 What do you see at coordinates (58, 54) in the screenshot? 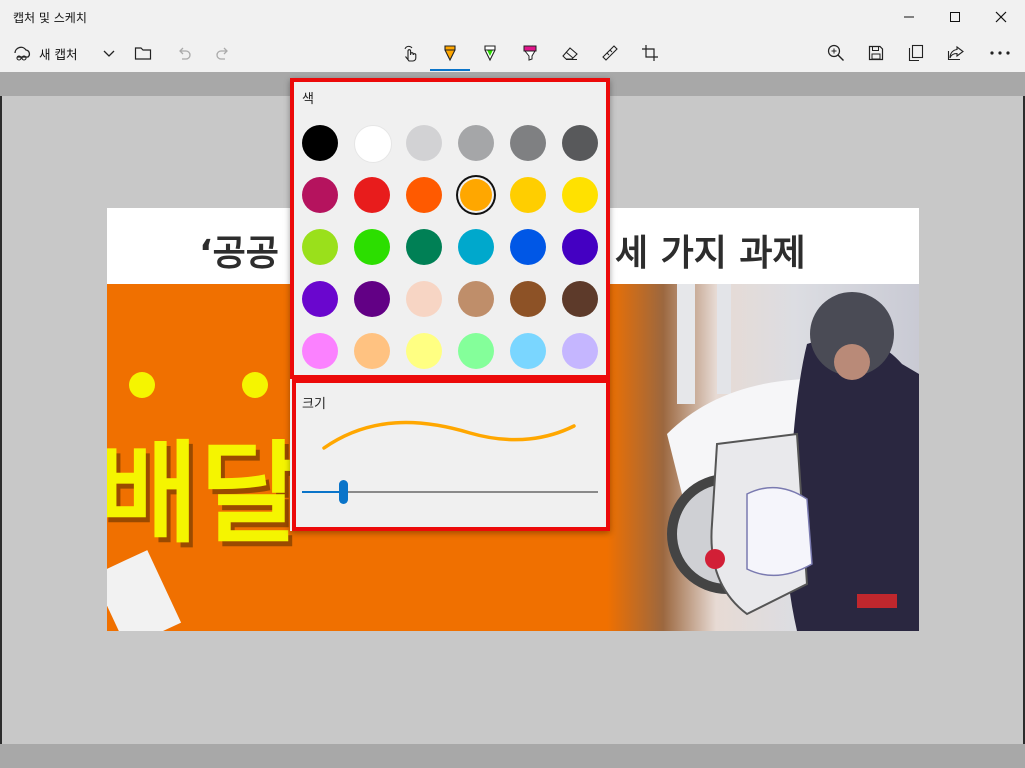
I see `new-capture-label: 새 캡처` at bounding box center [58, 54].